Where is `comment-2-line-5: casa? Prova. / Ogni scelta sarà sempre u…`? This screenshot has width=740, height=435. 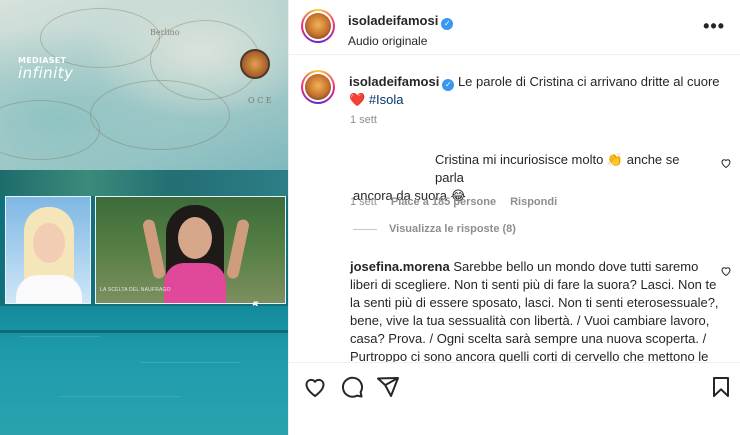
comment-2-line-5: casa? Prova. / Ogni scelta sarà sempre u… is located at coordinates (528, 338).